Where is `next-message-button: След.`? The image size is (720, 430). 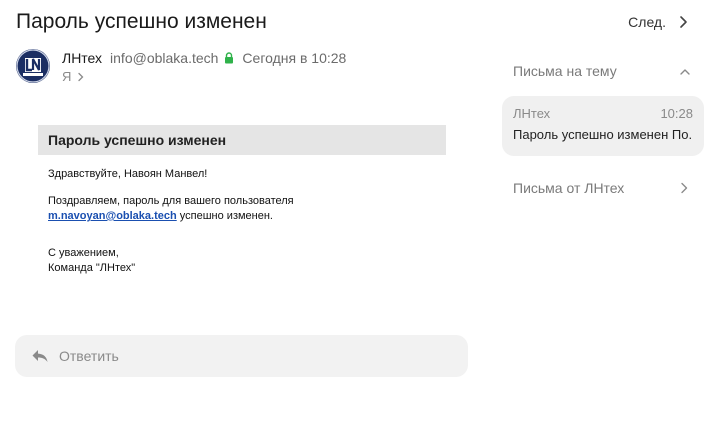 next-message-button: След. is located at coordinates (659, 22).